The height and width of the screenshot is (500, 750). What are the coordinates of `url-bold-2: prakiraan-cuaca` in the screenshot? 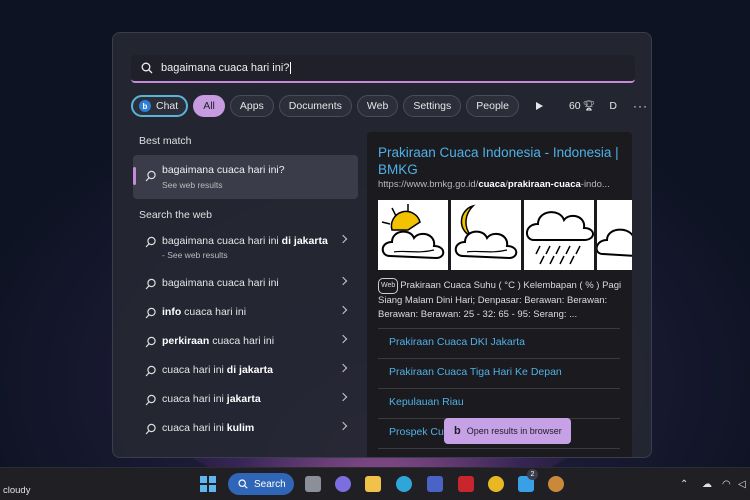 It's located at (544, 184).